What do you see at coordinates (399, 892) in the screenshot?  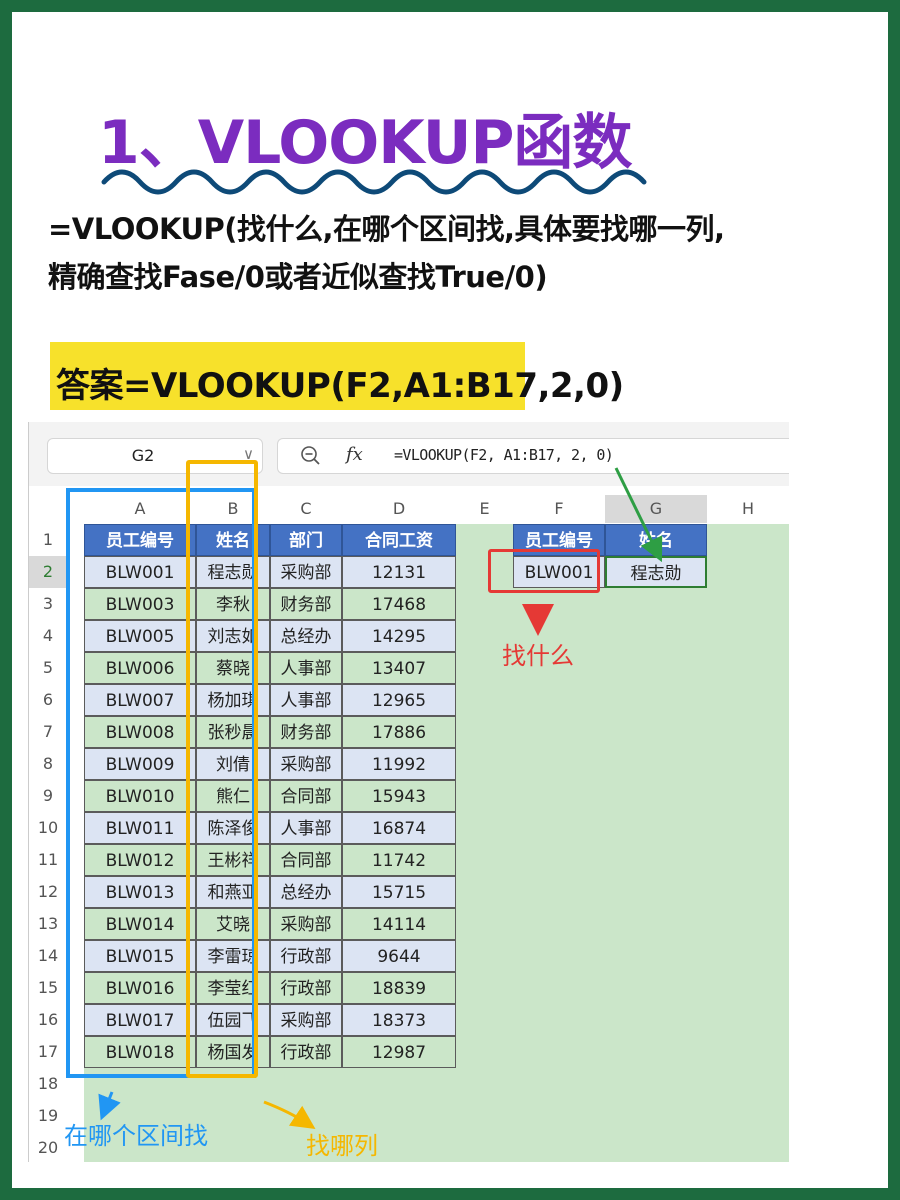 I see `table-cell: 15715` at bounding box center [399, 892].